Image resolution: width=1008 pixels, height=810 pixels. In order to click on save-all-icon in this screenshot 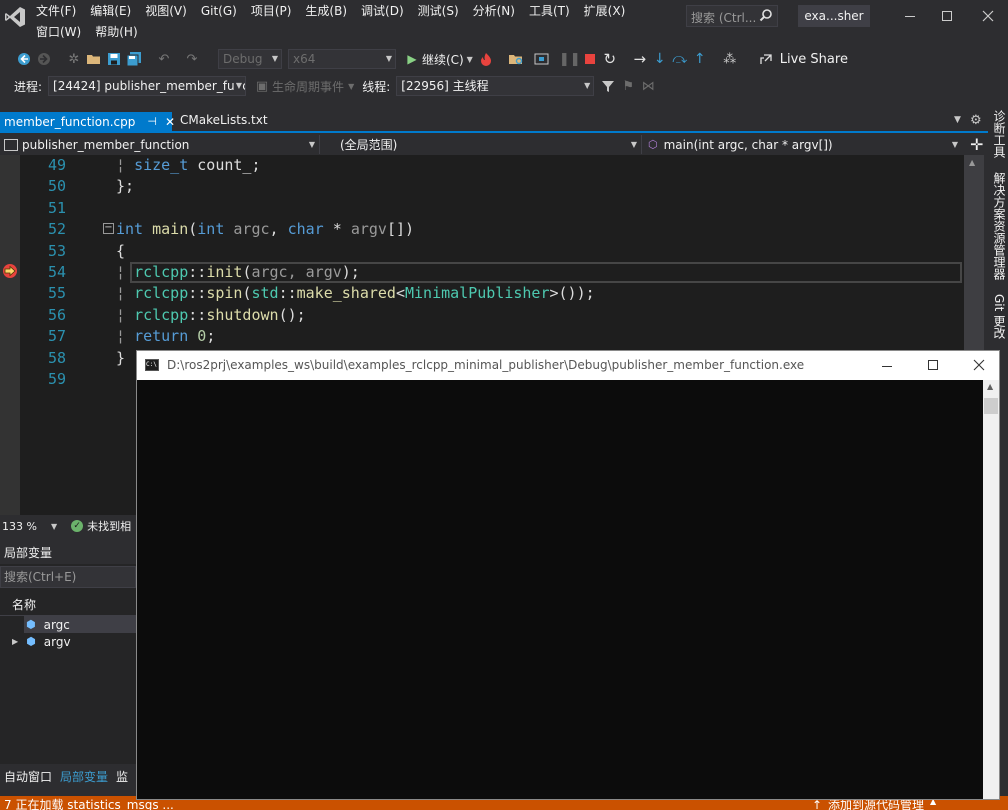, I will do `click(134, 59)`.